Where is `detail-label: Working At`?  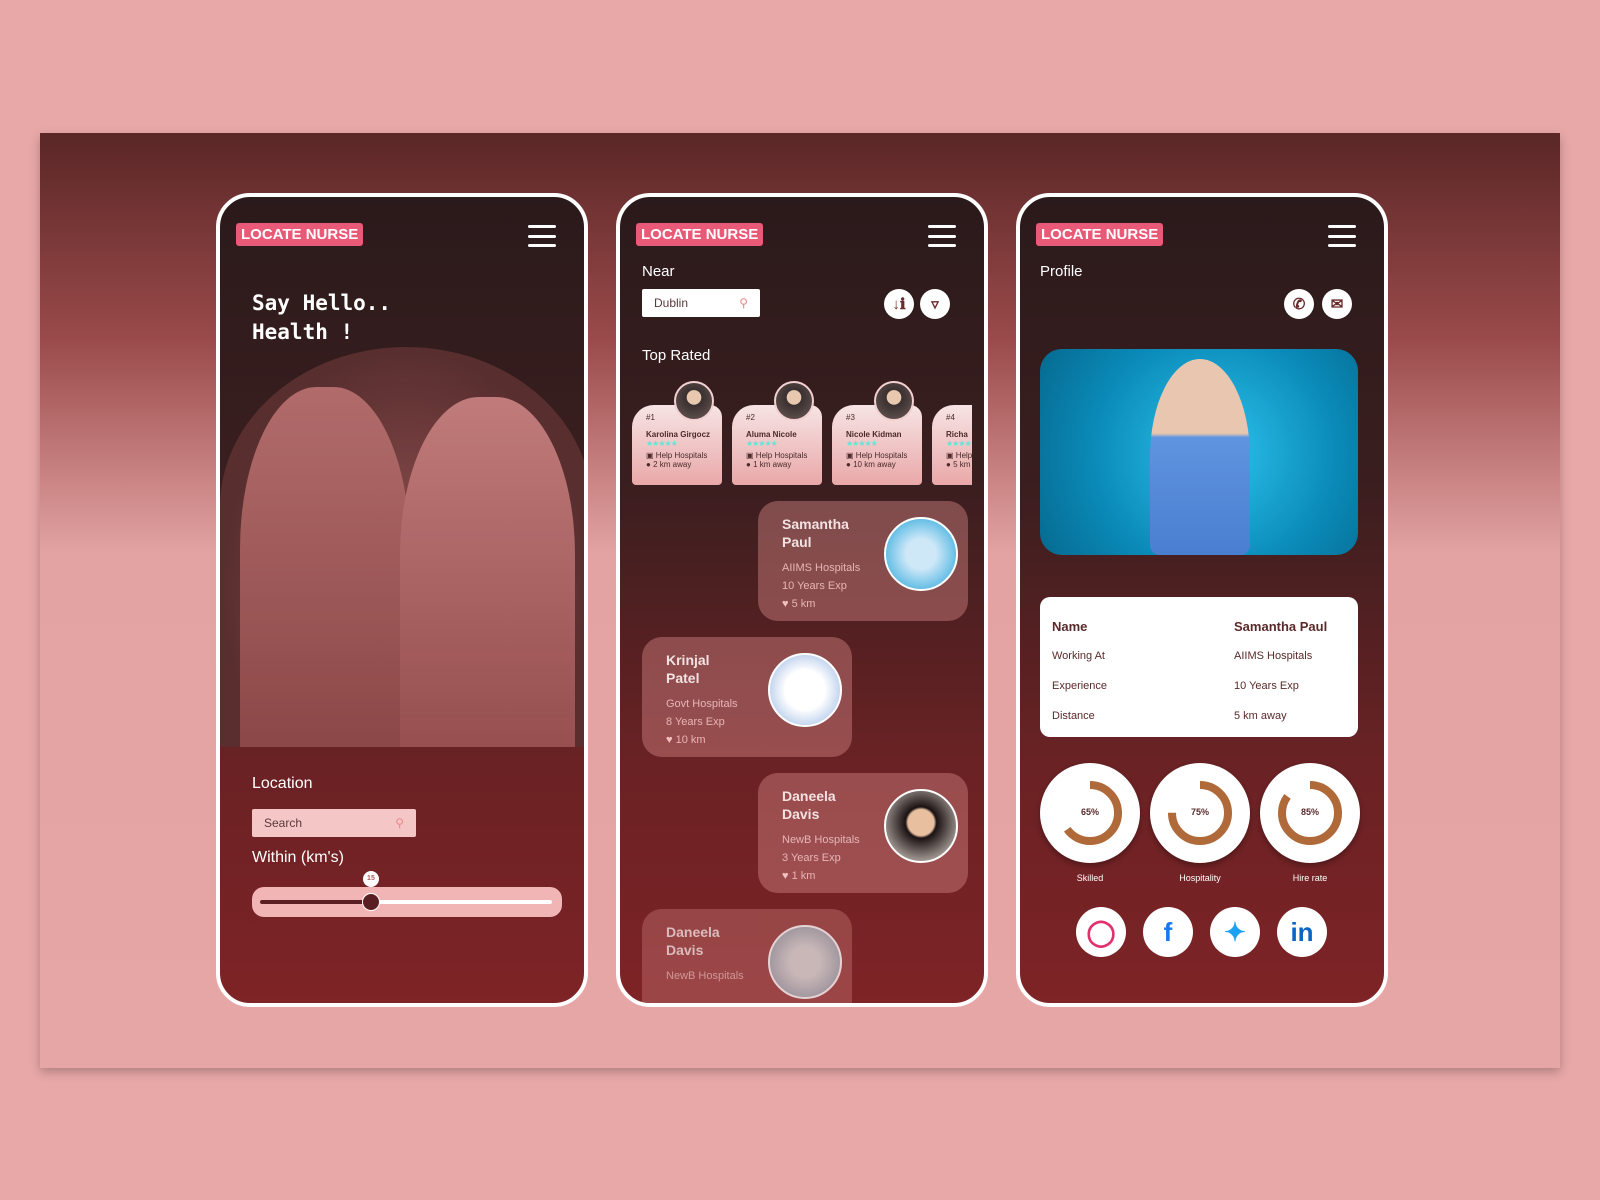
detail-label: Working At is located at coordinates (1078, 656).